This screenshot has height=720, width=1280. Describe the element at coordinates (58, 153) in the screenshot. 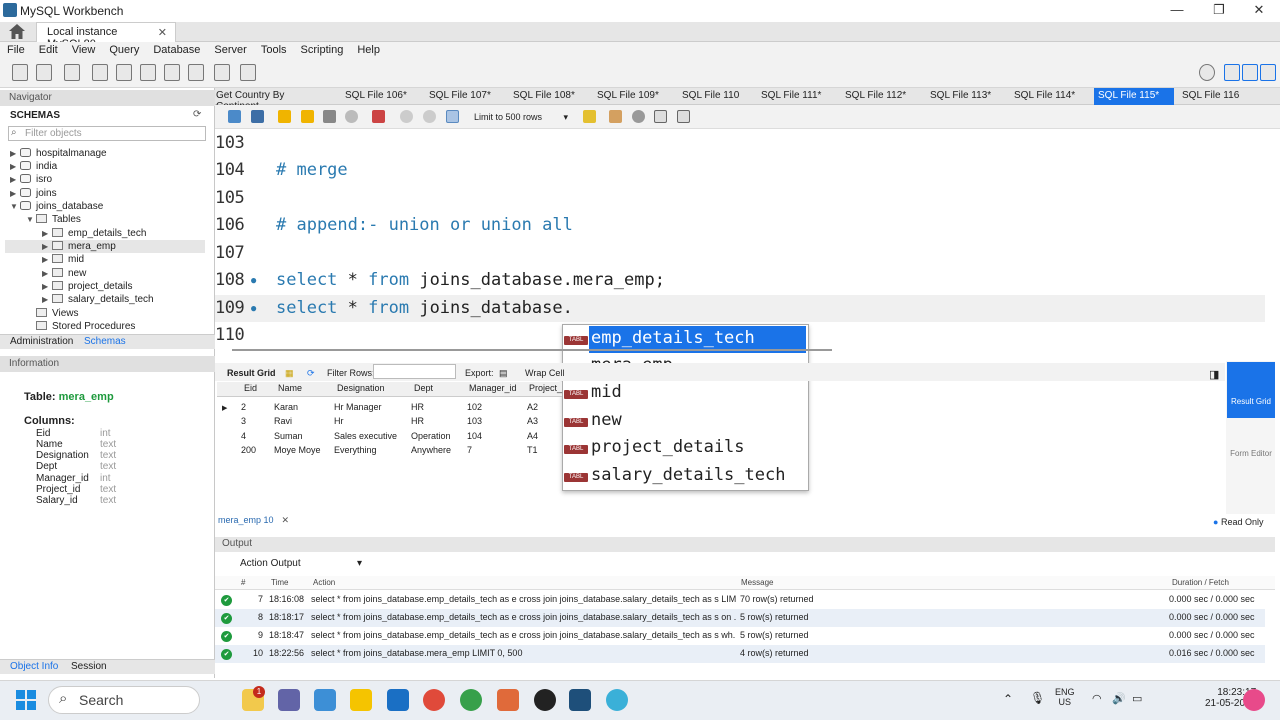

I see `schema-item: ▶ hospitalmanage` at that location.